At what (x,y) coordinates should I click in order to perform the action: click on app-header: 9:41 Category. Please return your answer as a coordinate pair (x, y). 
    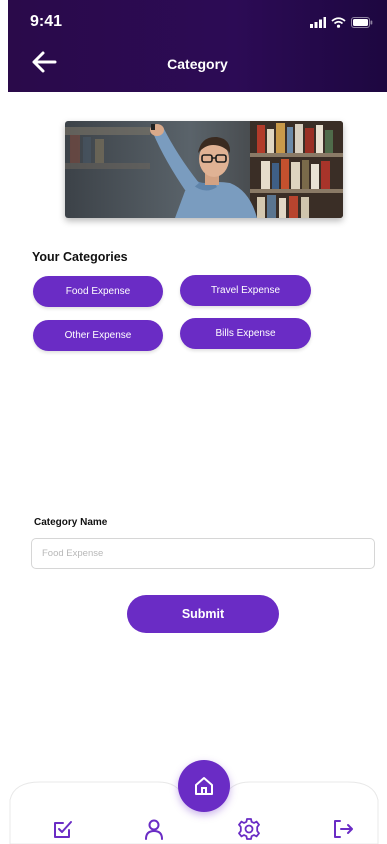
    Looking at the image, I should click on (197, 46).